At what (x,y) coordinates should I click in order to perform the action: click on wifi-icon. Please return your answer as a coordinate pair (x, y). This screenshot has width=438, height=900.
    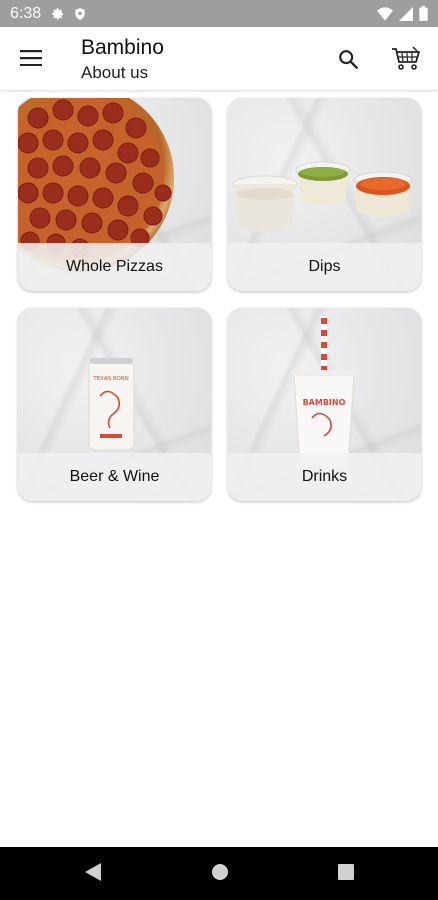
    Looking at the image, I should click on (385, 13).